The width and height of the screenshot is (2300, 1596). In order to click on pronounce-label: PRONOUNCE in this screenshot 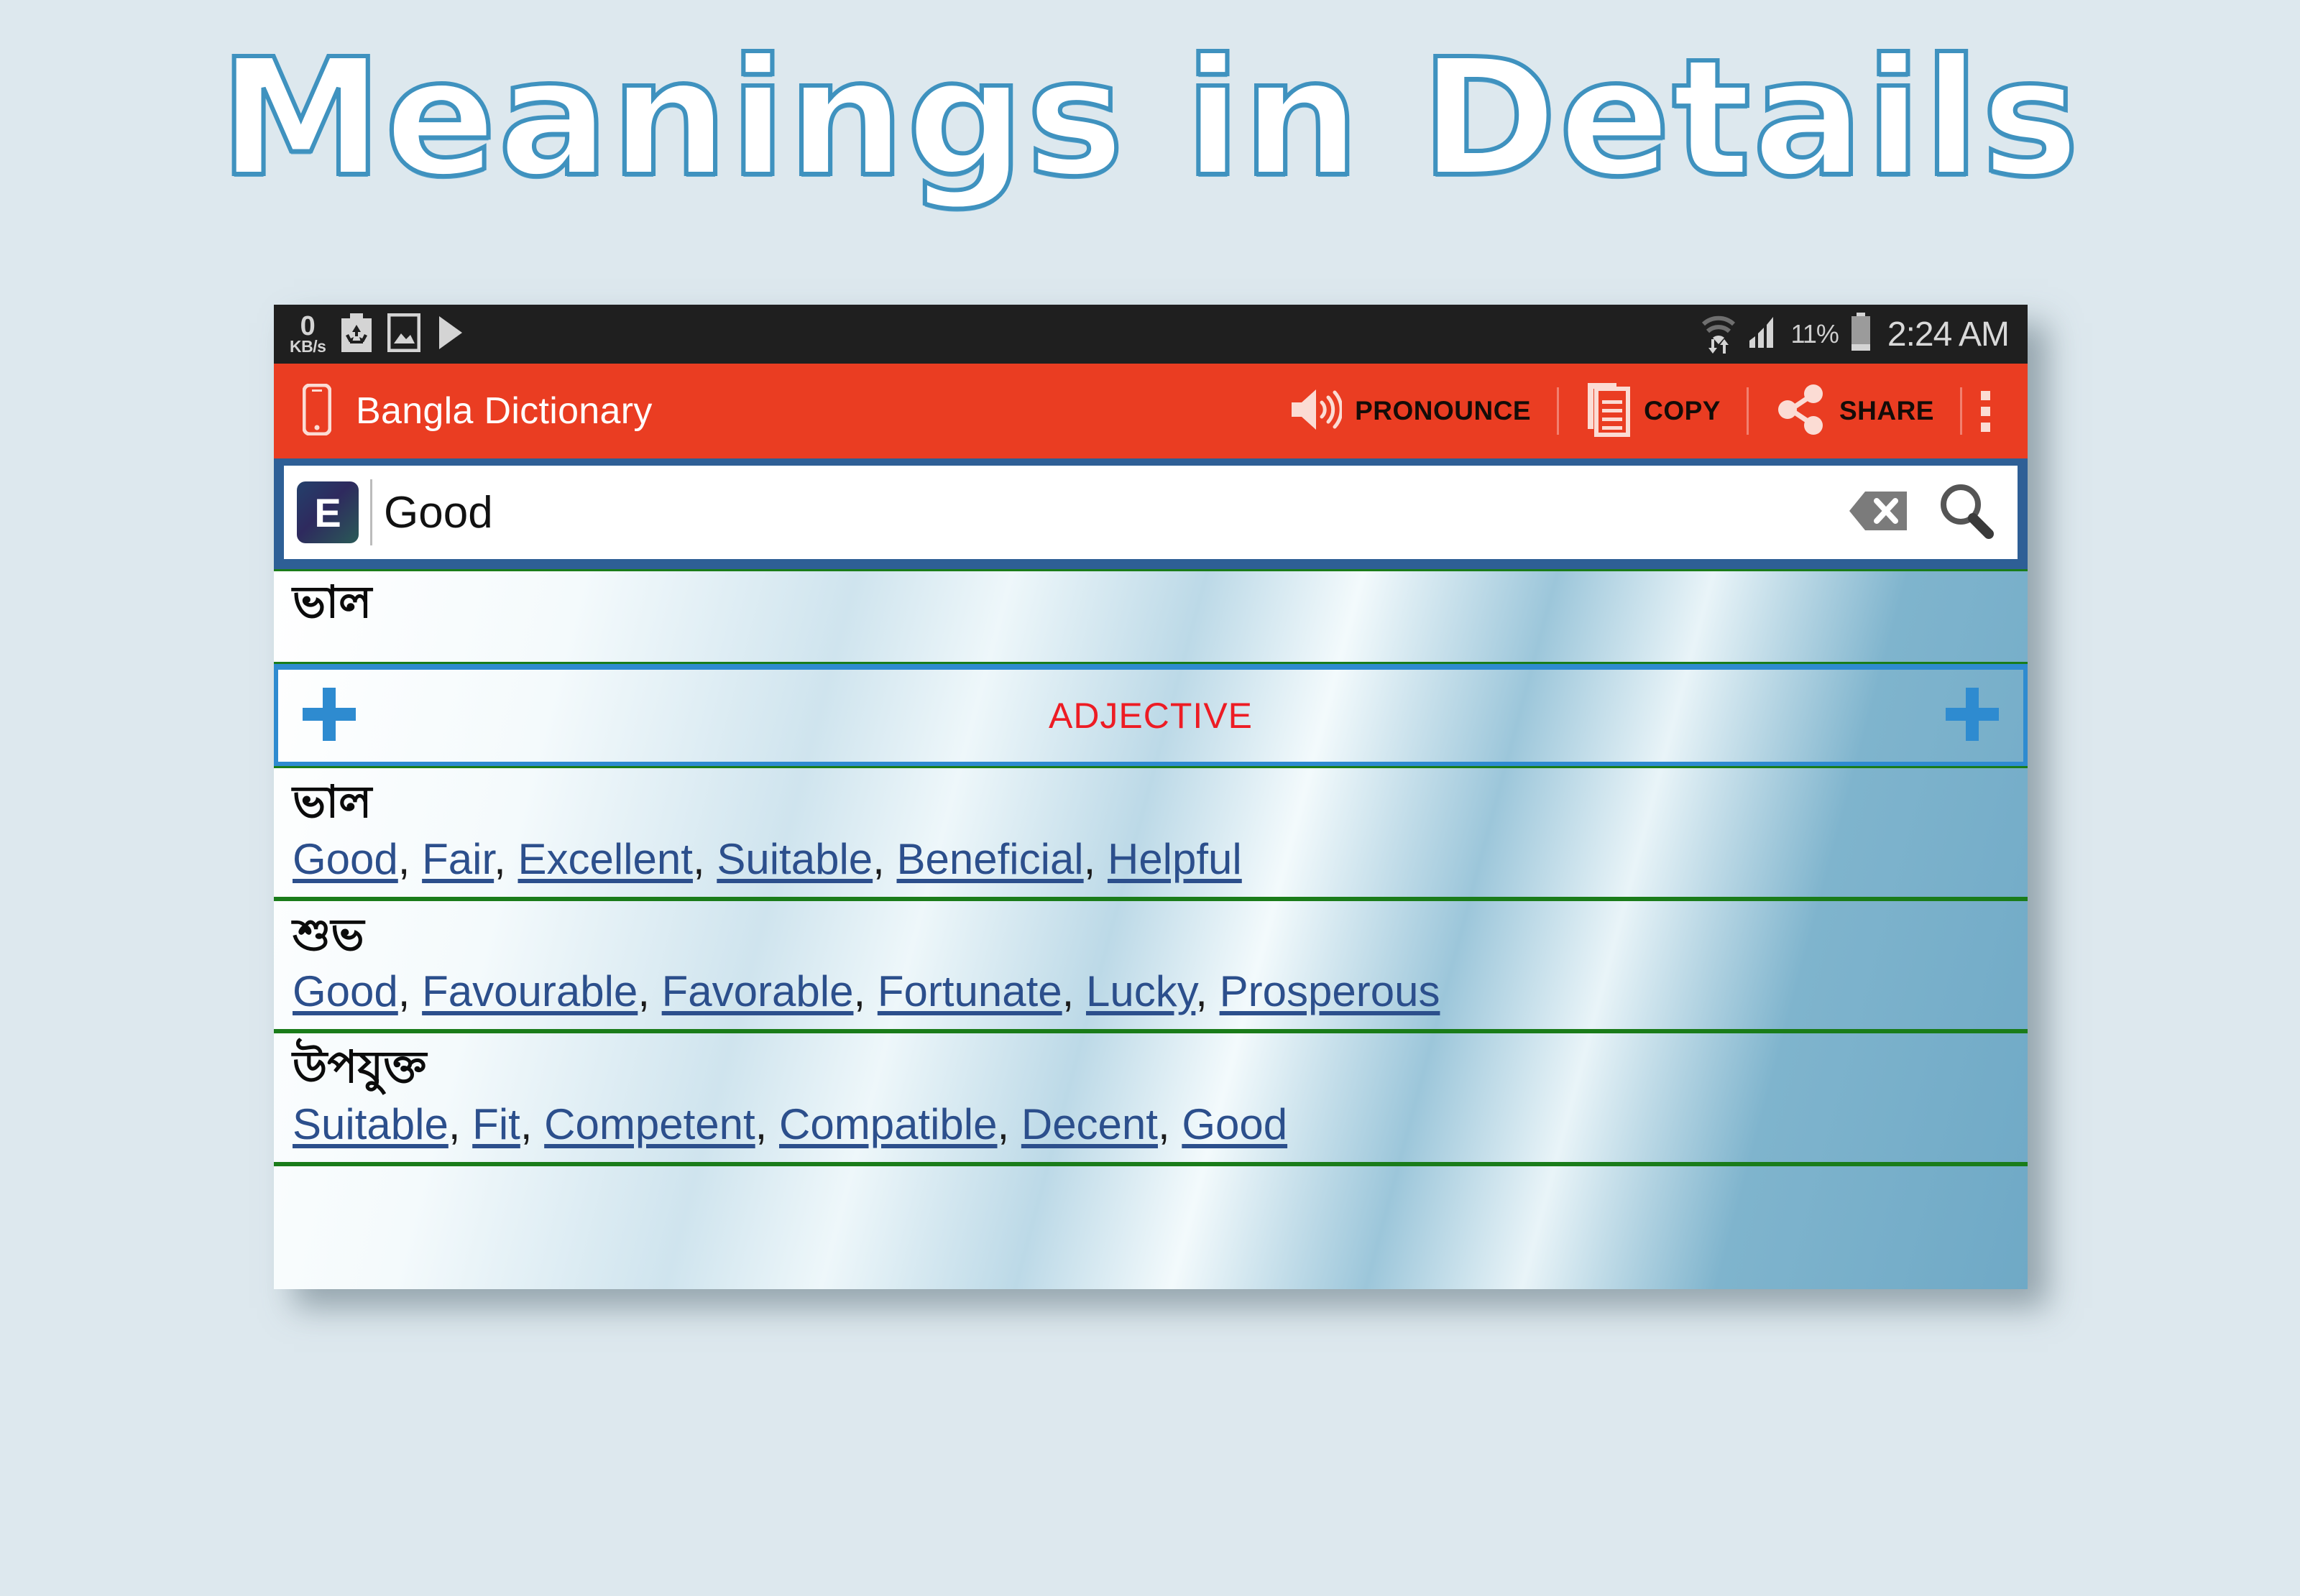, I will do `click(1443, 410)`.